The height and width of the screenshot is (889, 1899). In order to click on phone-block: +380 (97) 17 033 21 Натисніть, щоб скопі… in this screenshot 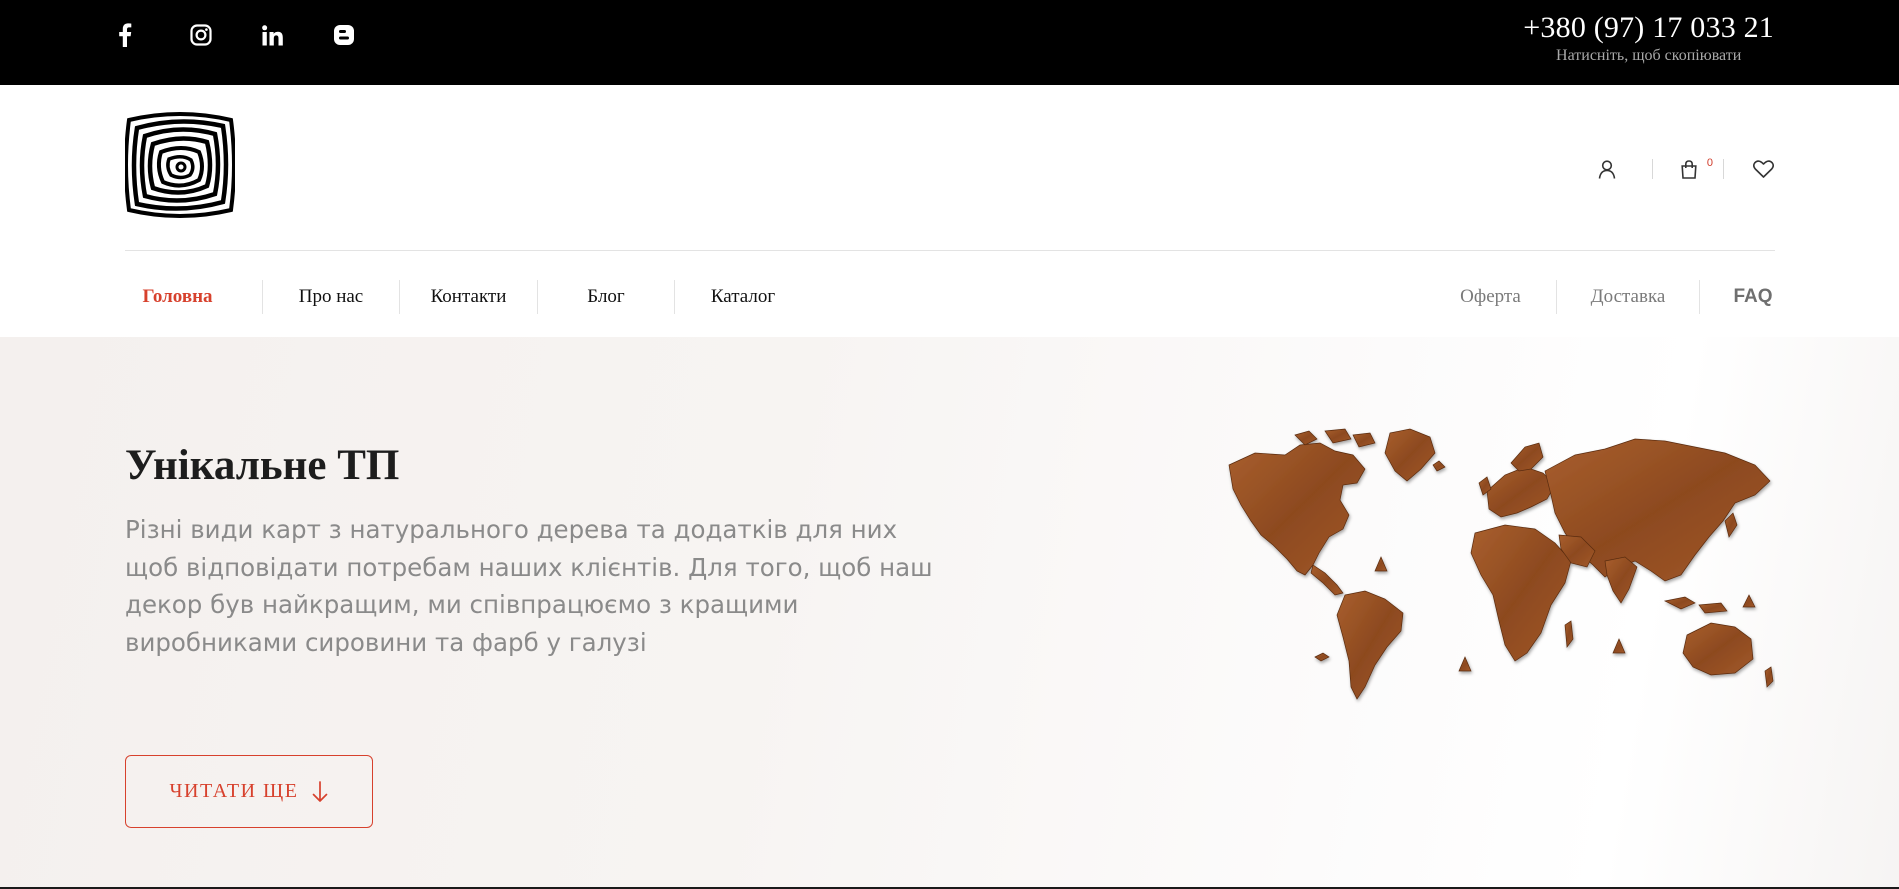, I will do `click(1648, 38)`.